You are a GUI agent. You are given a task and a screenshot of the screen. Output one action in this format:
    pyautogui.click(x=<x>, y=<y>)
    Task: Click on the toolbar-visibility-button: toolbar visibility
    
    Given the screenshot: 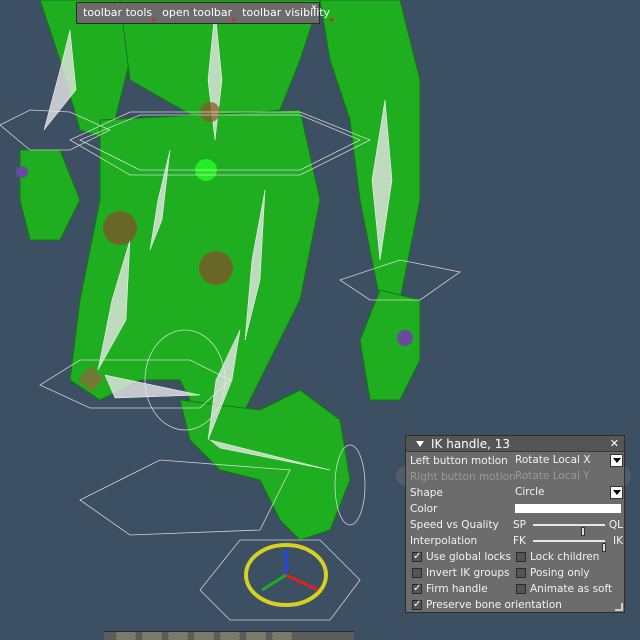 What is the action you would take?
    pyautogui.click(x=285, y=13)
    